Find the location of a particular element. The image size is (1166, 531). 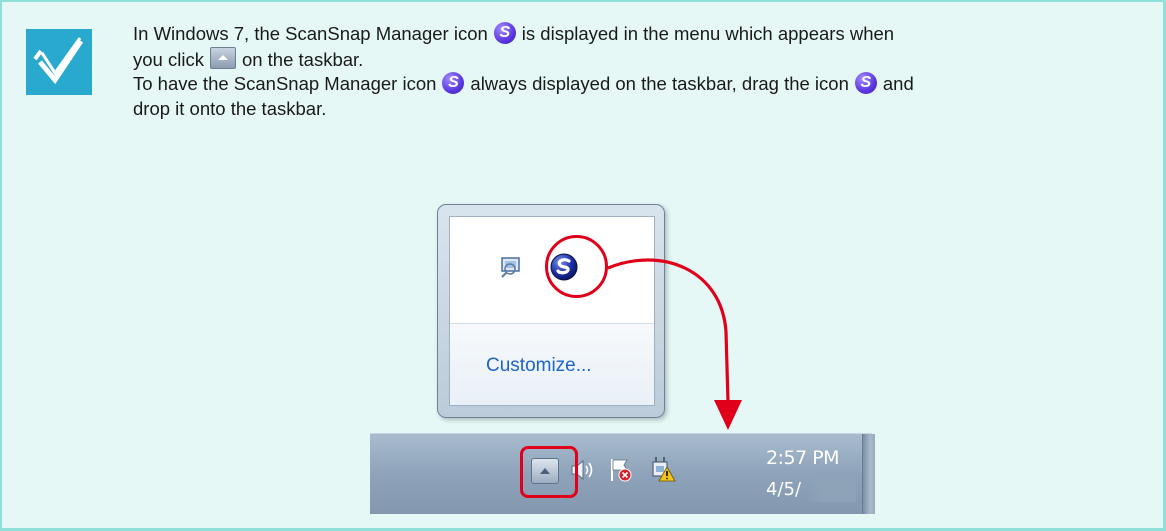

checkmark-icon is located at coordinates (58, 61).